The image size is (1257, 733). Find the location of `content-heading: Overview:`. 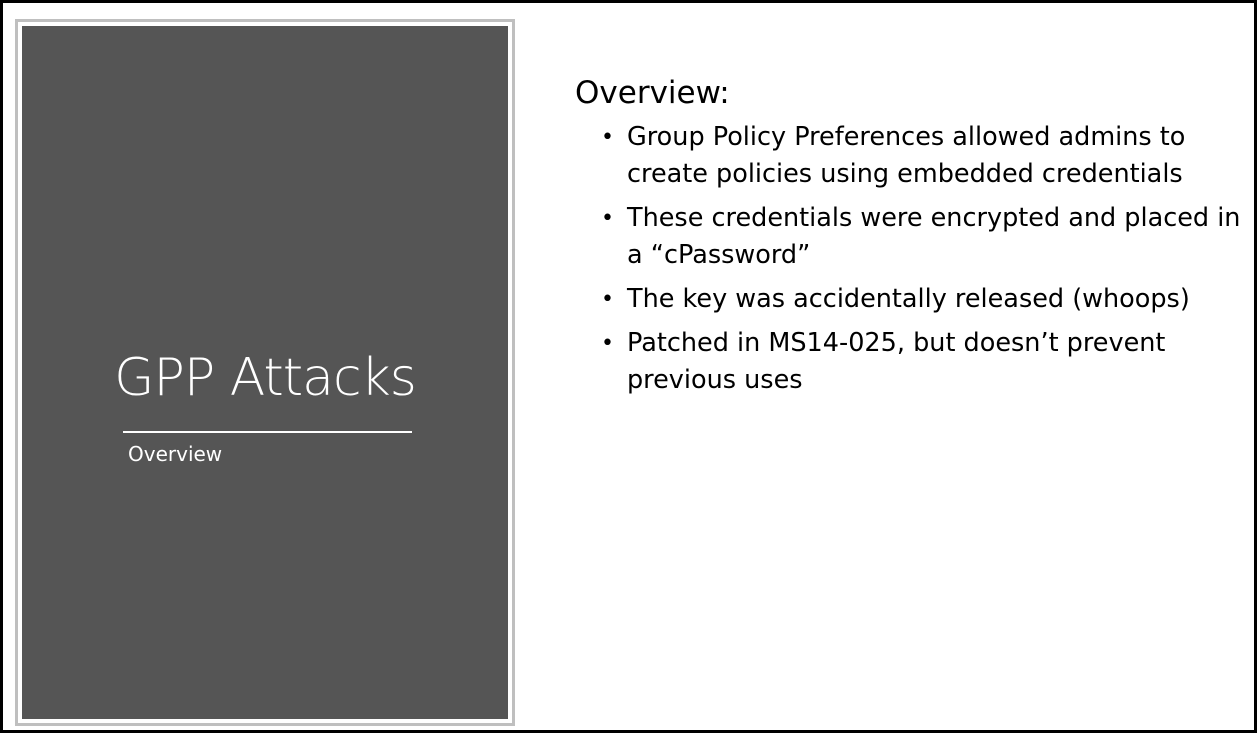

content-heading: Overview: is located at coordinates (652, 93).